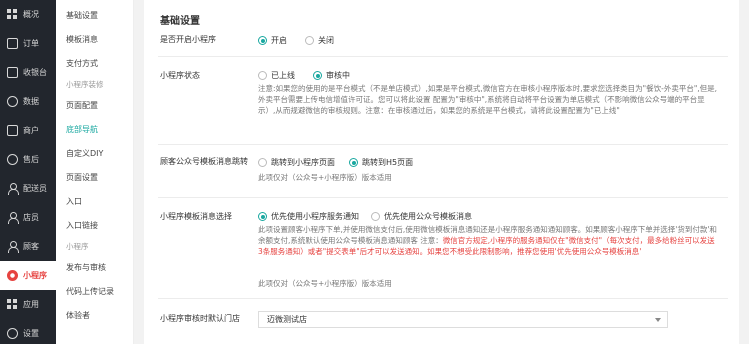 This screenshot has width=749, height=344. Describe the element at coordinates (428, 216) in the screenshot. I see `priority-official-label: 优先使用公众号模板消息` at that location.